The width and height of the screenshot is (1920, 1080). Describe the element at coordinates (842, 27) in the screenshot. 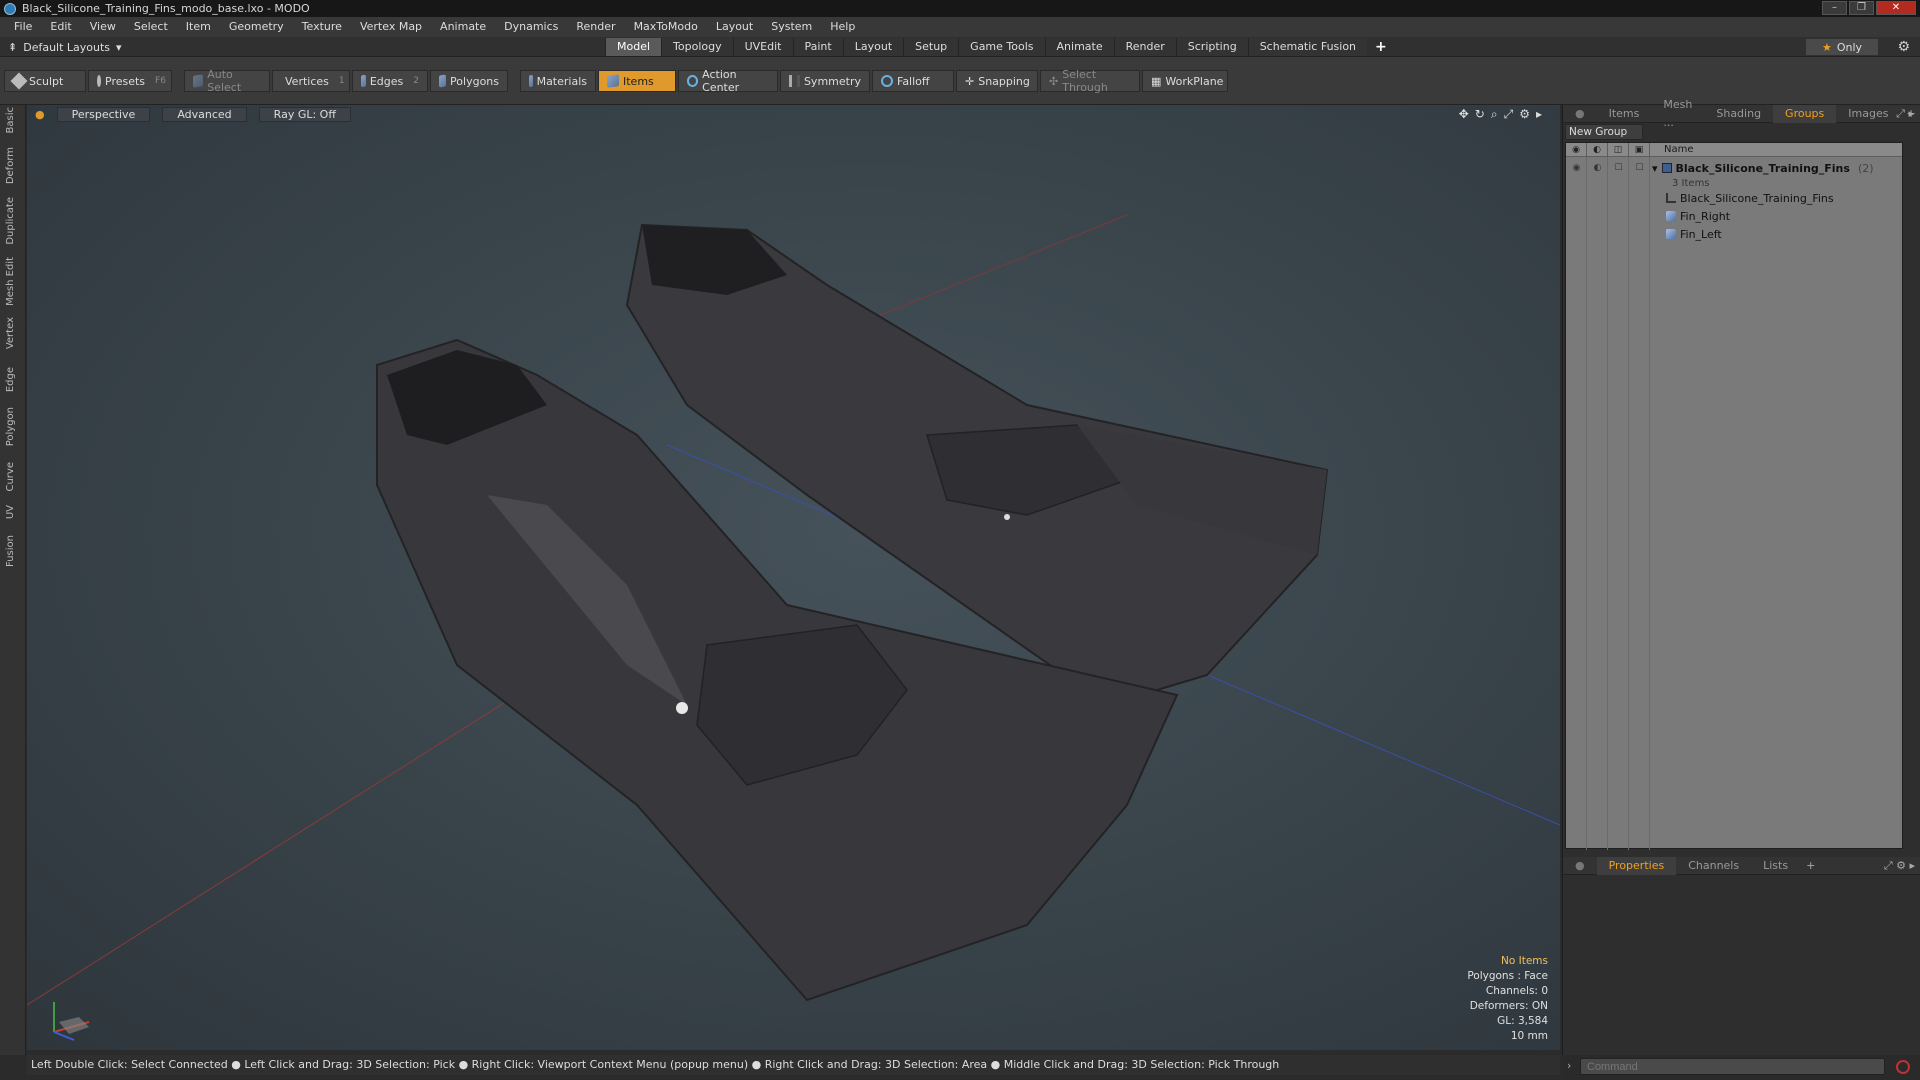

I see `menu-help: Help` at that location.